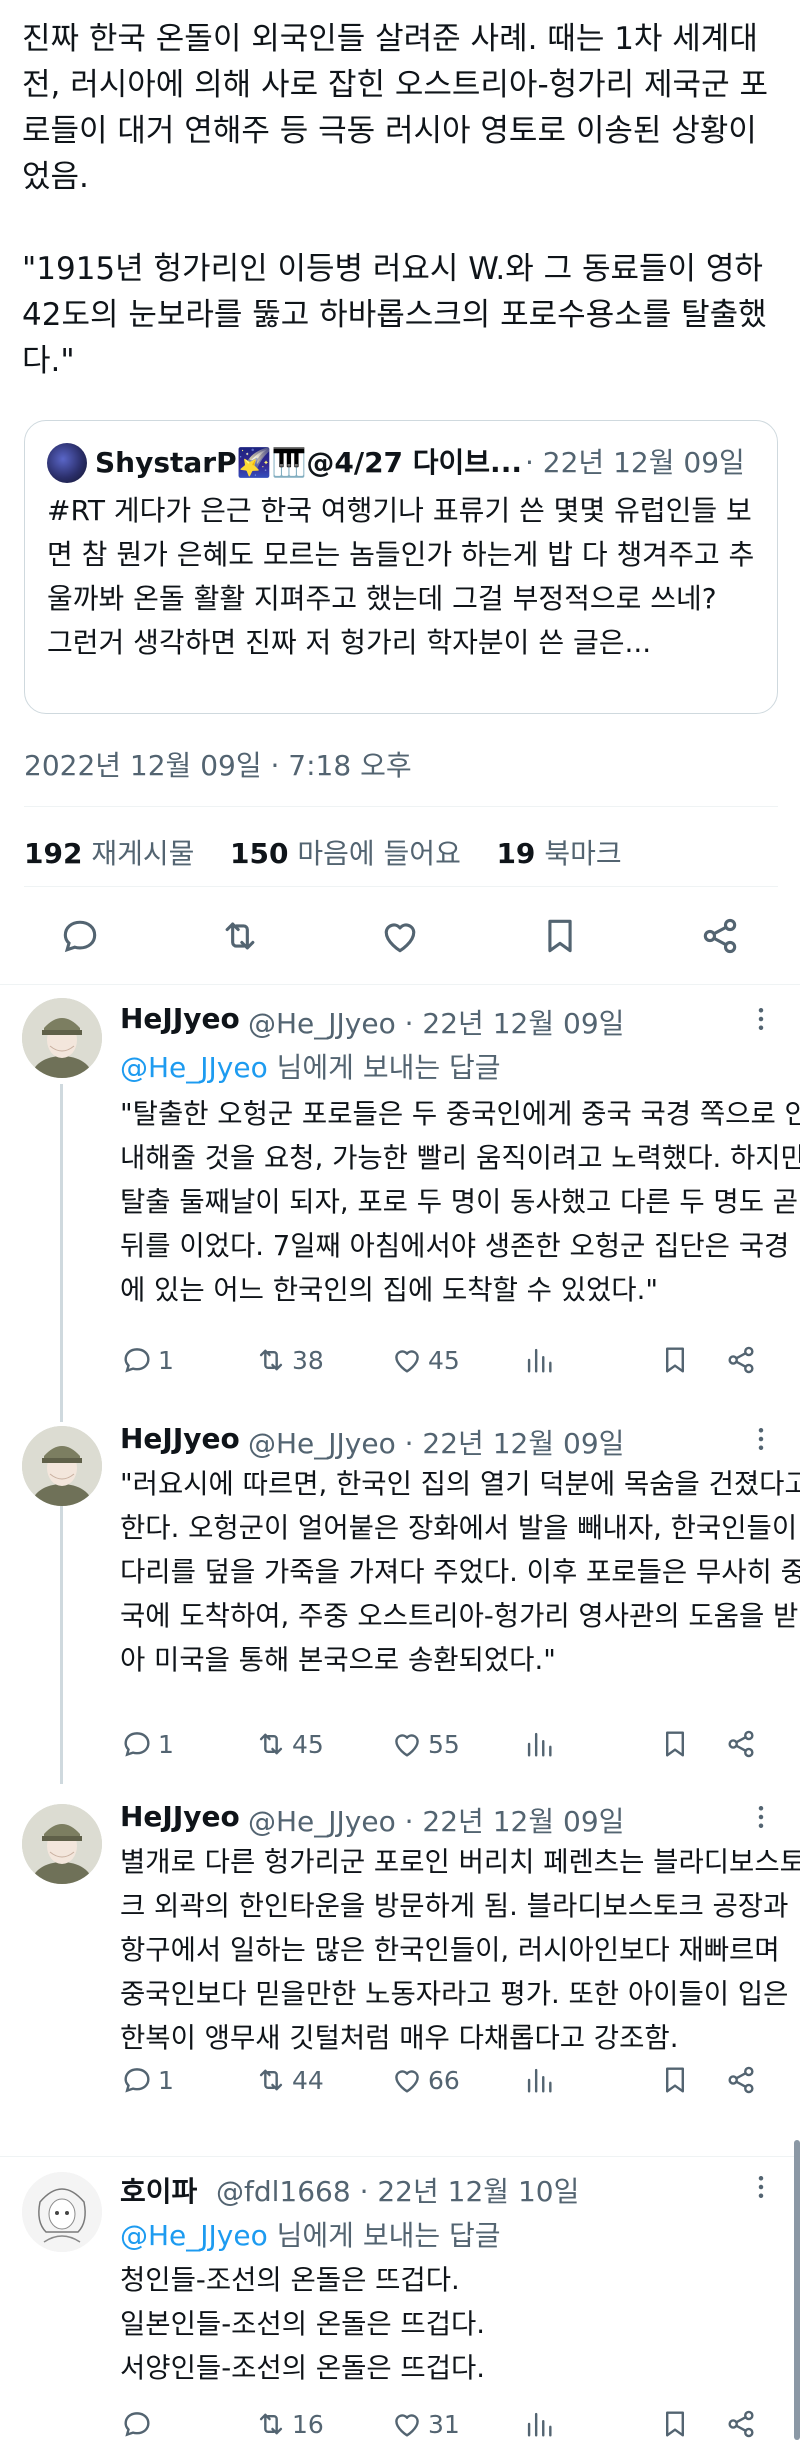 This screenshot has height=2440, width=800. What do you see at coordinates (425, 1360) in the screenshot?
I see `like-button: 45` at bounding box center [425, 1360].